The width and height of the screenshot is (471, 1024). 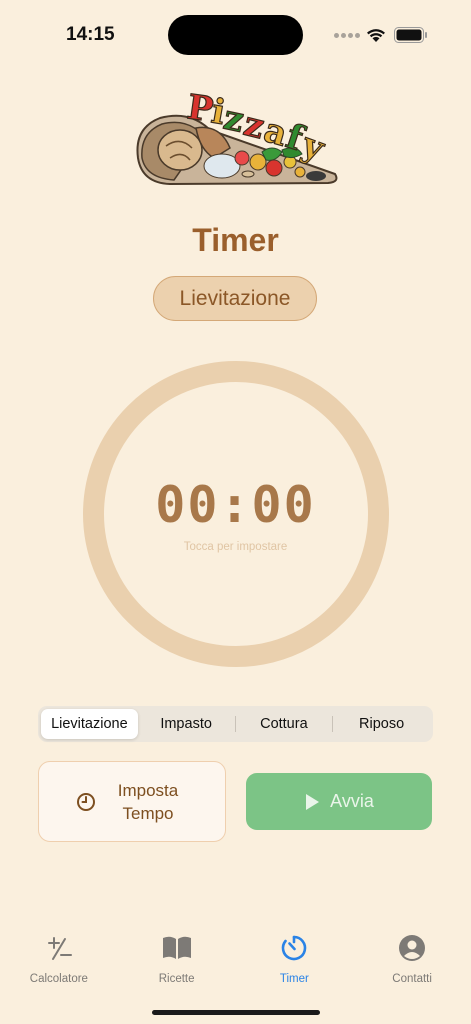 I want to click on tab-ricette: Ricette, so click(x=177, y=967).